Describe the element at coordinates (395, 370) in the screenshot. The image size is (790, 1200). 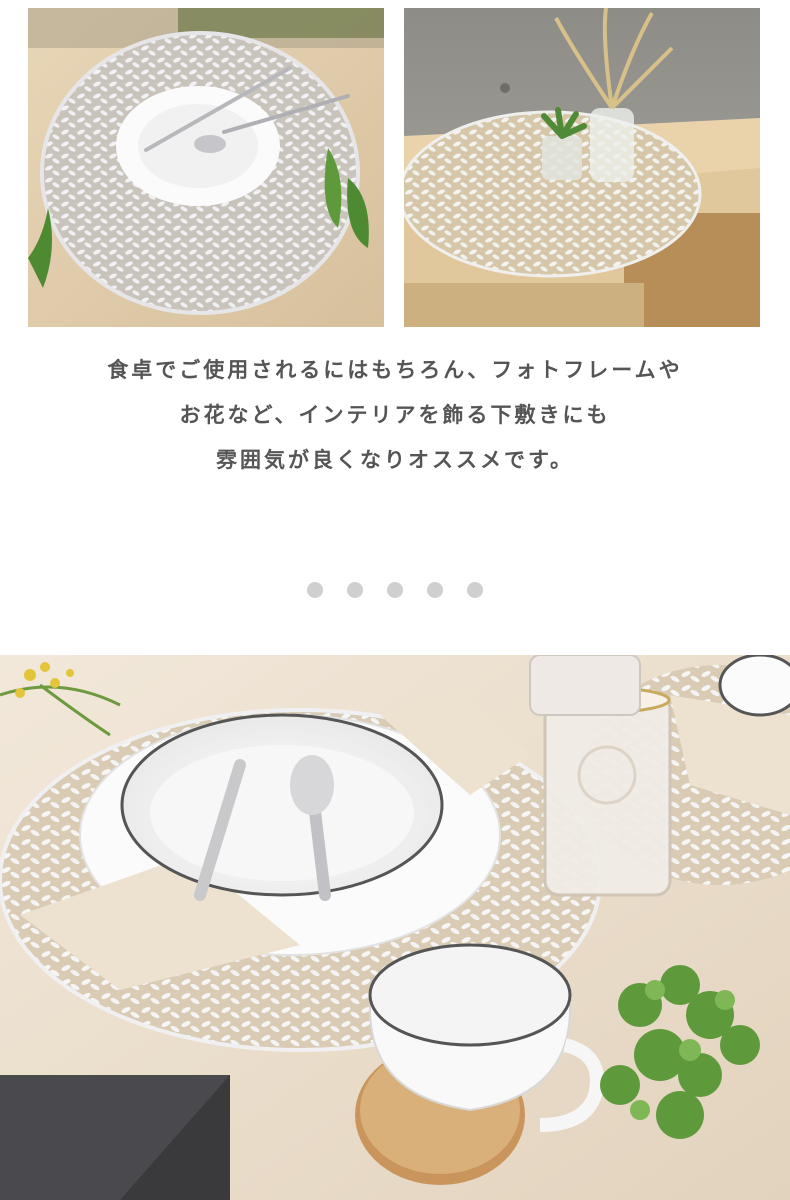
I see `caption-line-1: 食卓でご使用されるにはもちろん、フォトフレームや` at that location.